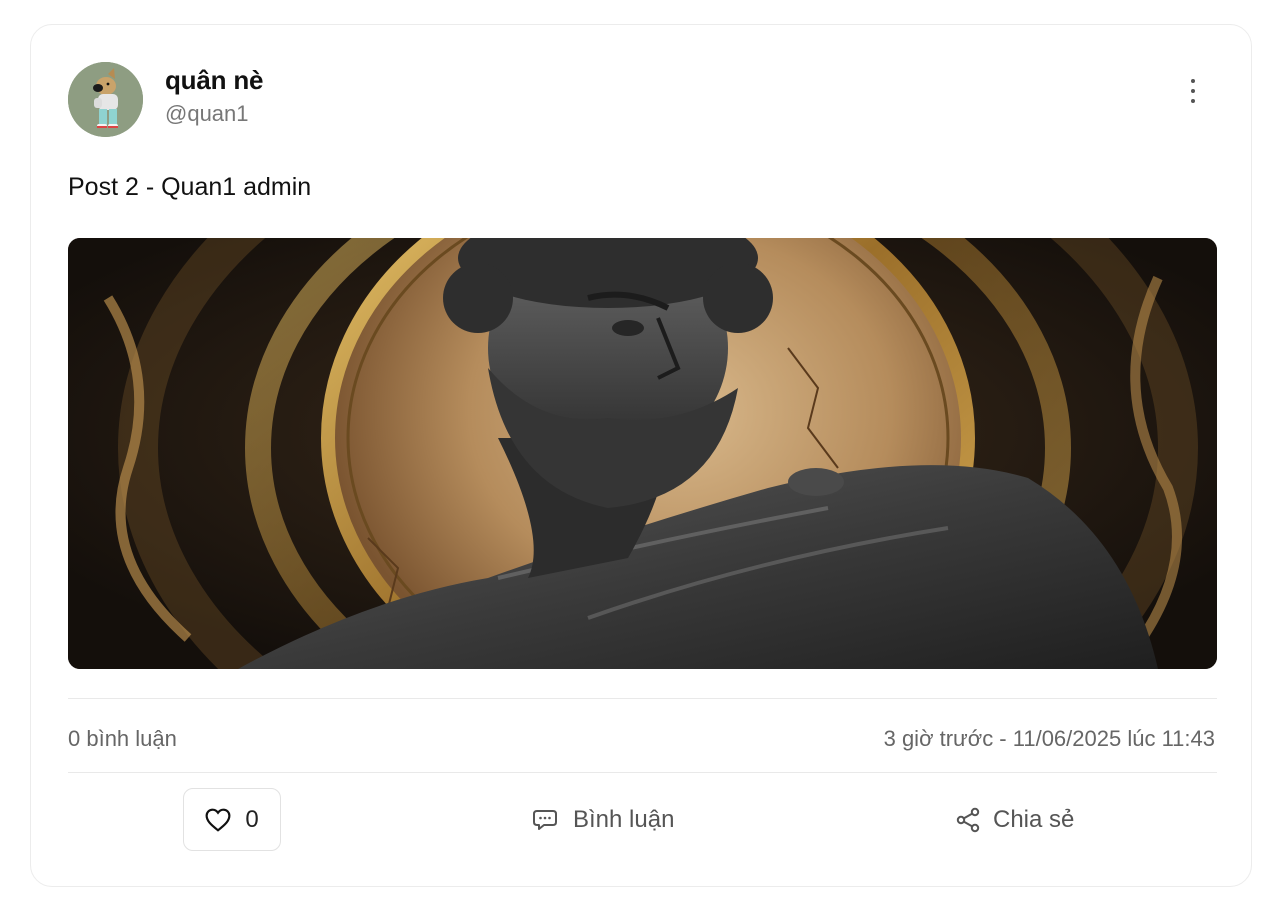 This screenshot has width=1264, height=910. I want to click on author-name: quân nè, so click(214, 80).